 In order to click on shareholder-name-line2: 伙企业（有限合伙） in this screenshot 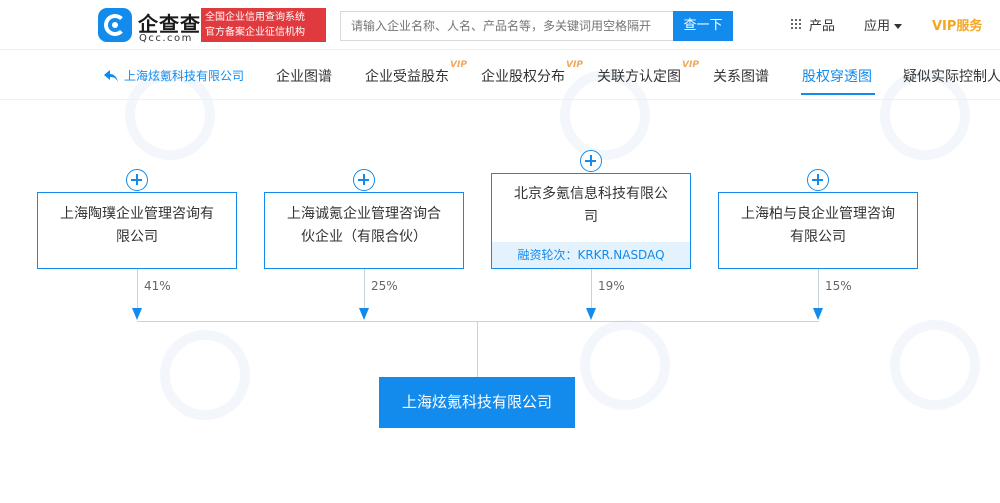, I will do `click(364, 237)`.